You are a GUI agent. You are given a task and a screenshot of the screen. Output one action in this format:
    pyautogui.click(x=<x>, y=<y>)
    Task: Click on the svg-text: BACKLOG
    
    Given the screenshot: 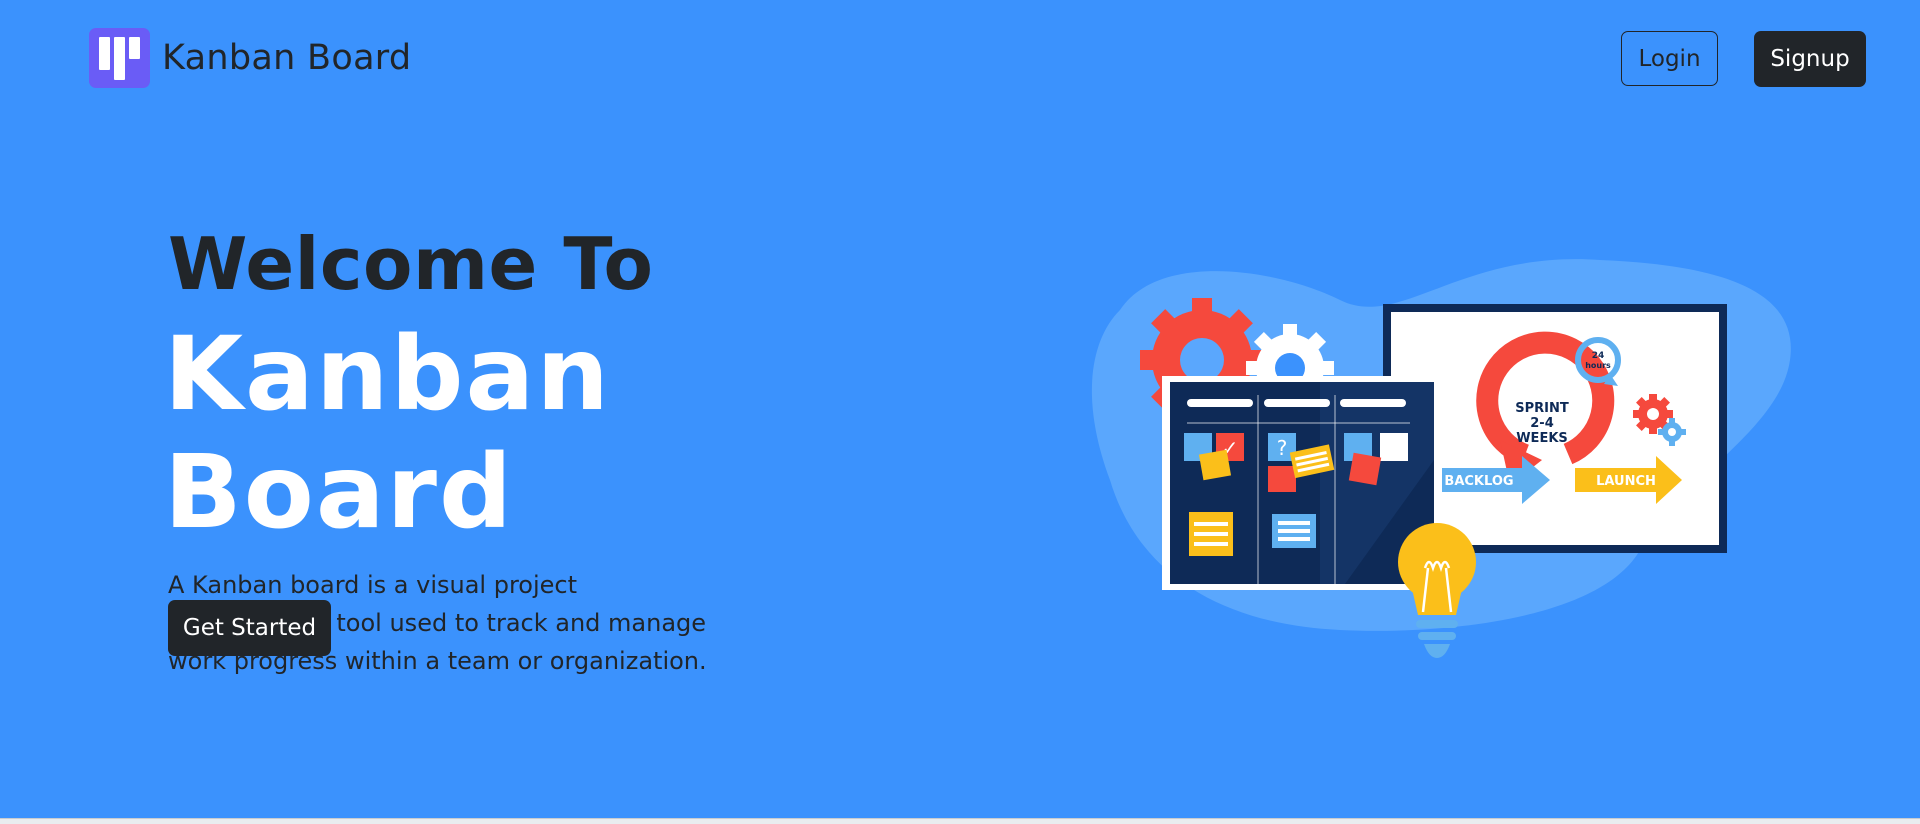 What is the action you would take?
    pyautogui.click(x=1478, y=481)
    